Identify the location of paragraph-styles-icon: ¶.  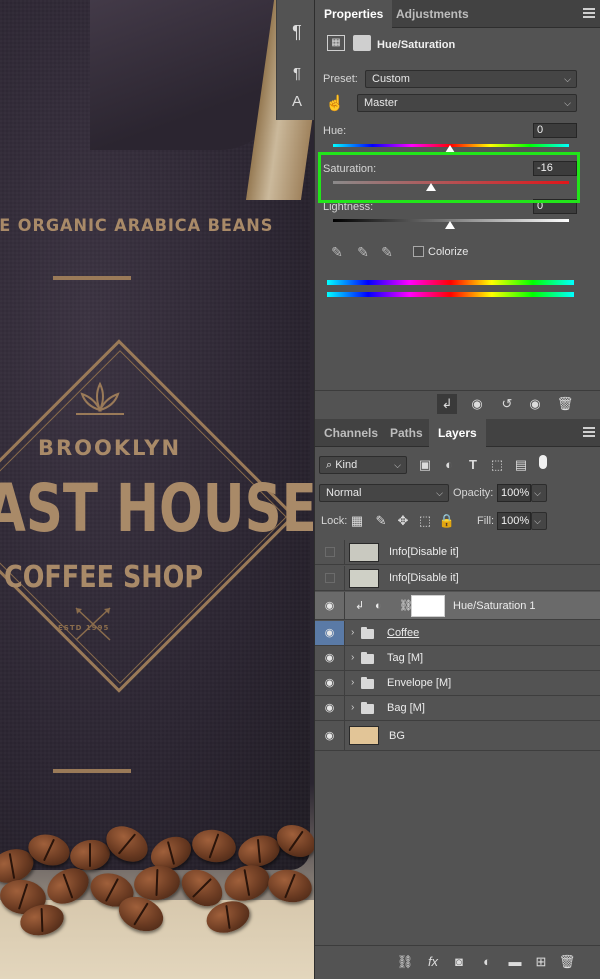
(297, 74).